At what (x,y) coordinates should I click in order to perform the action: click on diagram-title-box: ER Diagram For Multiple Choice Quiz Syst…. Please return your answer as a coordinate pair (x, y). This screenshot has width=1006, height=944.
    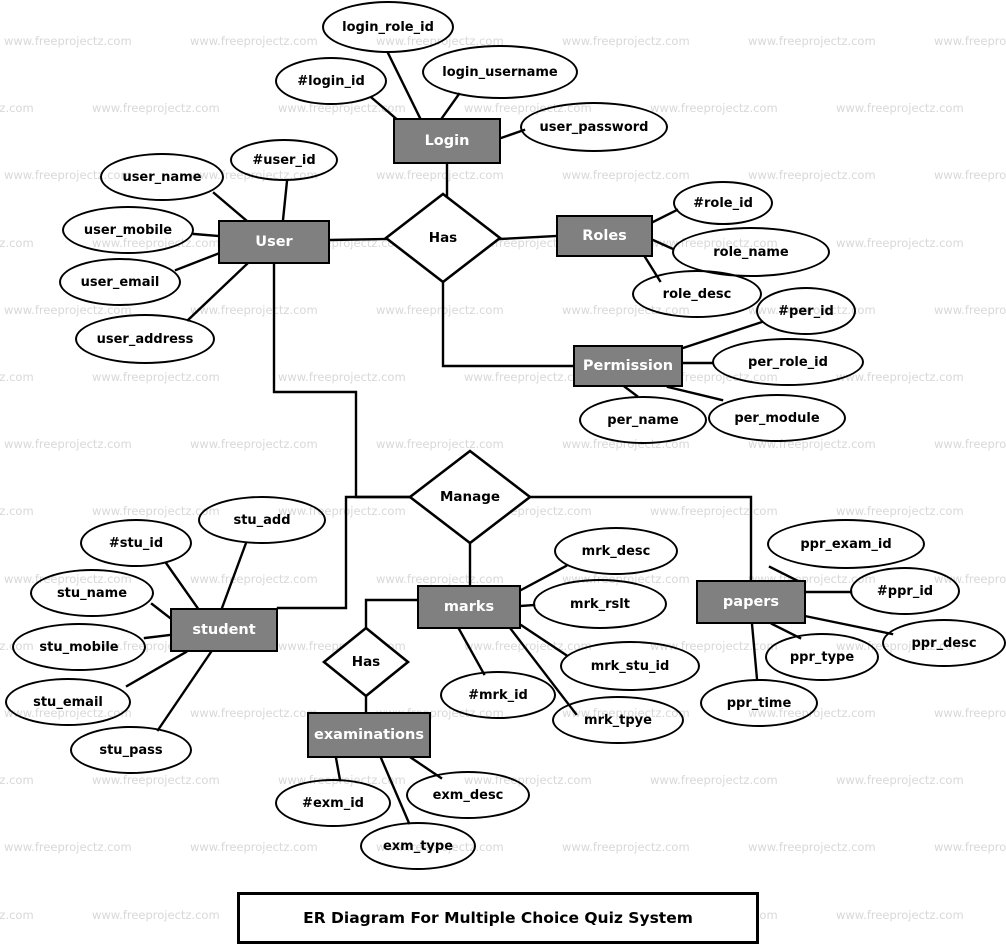
    Looking at the image, I should click on (498, 918).